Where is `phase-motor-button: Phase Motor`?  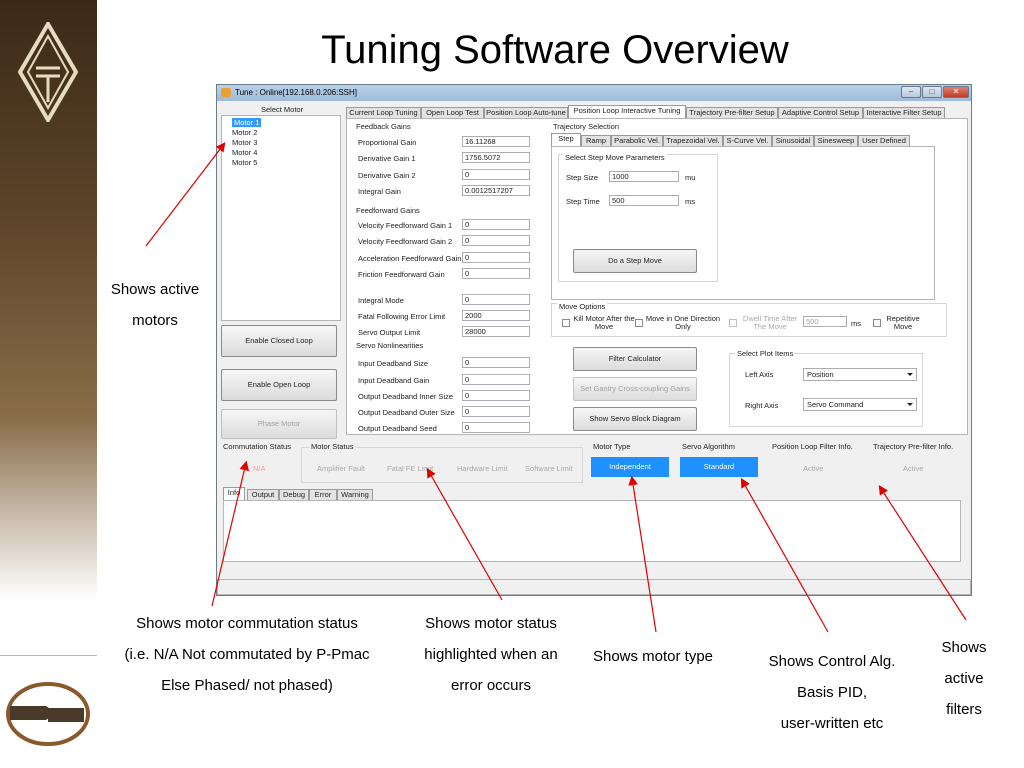 phase-motor-button: Phase Motor is located at coordinates (279, 424).